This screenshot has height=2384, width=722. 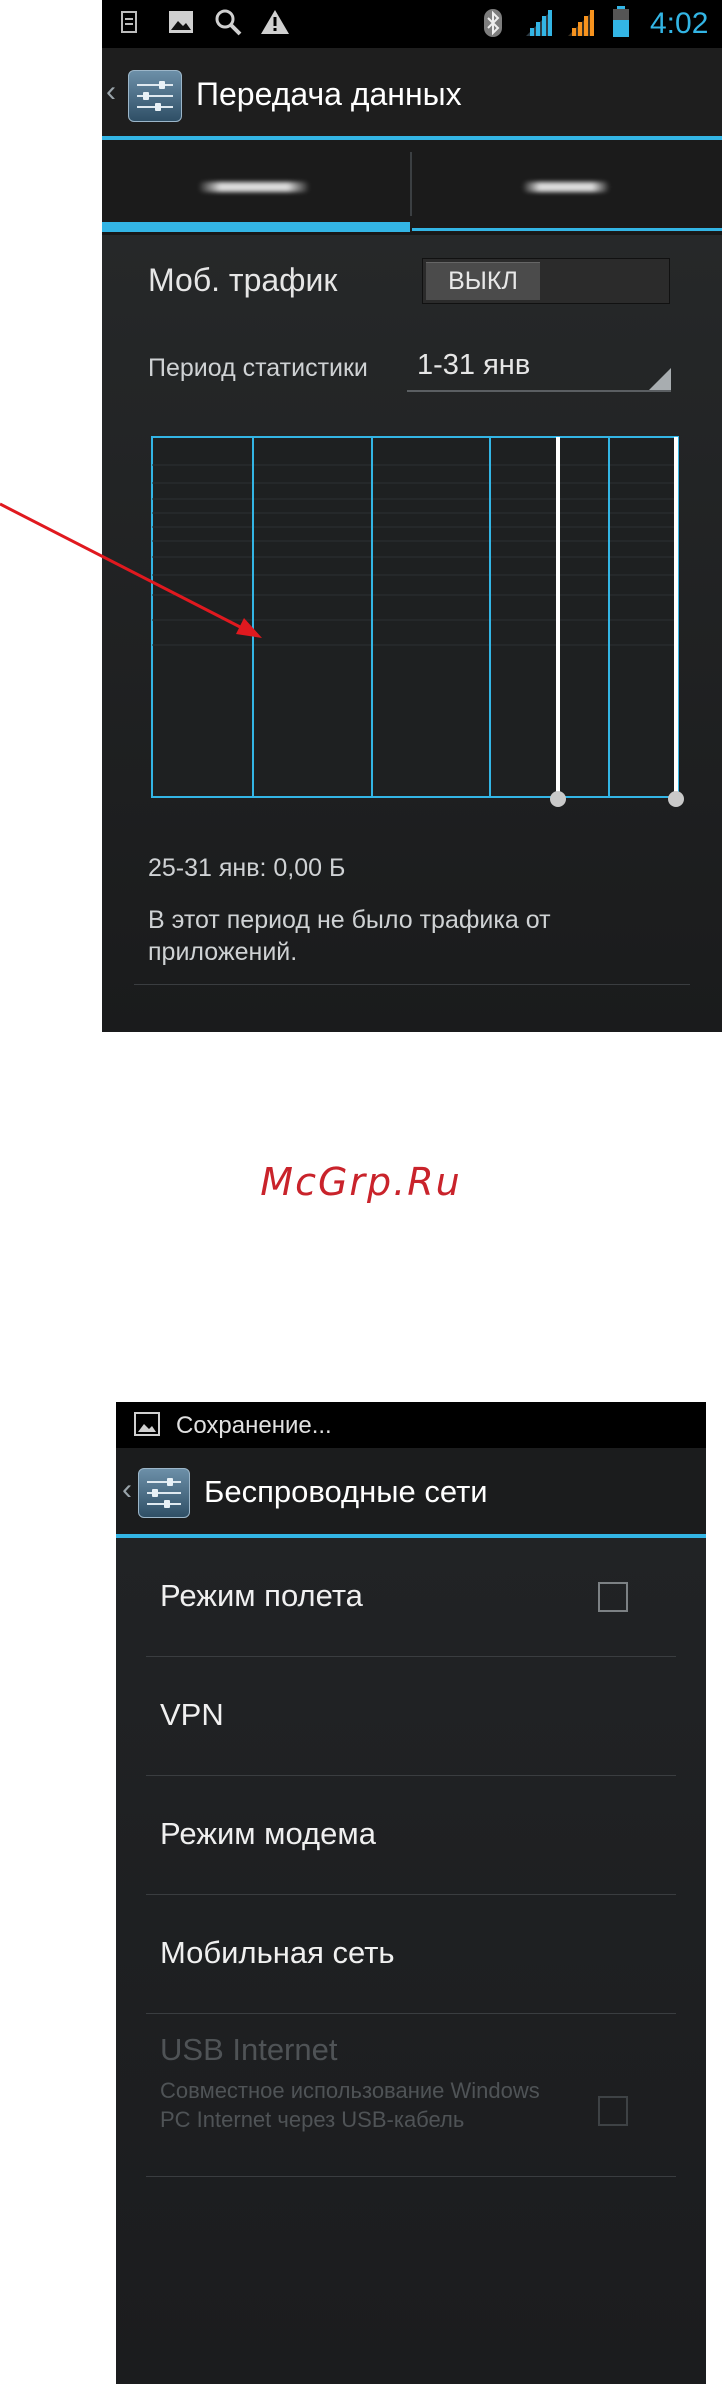 I want to click on list-item-tethering: Режим модема, so click(x=411, y=1835).